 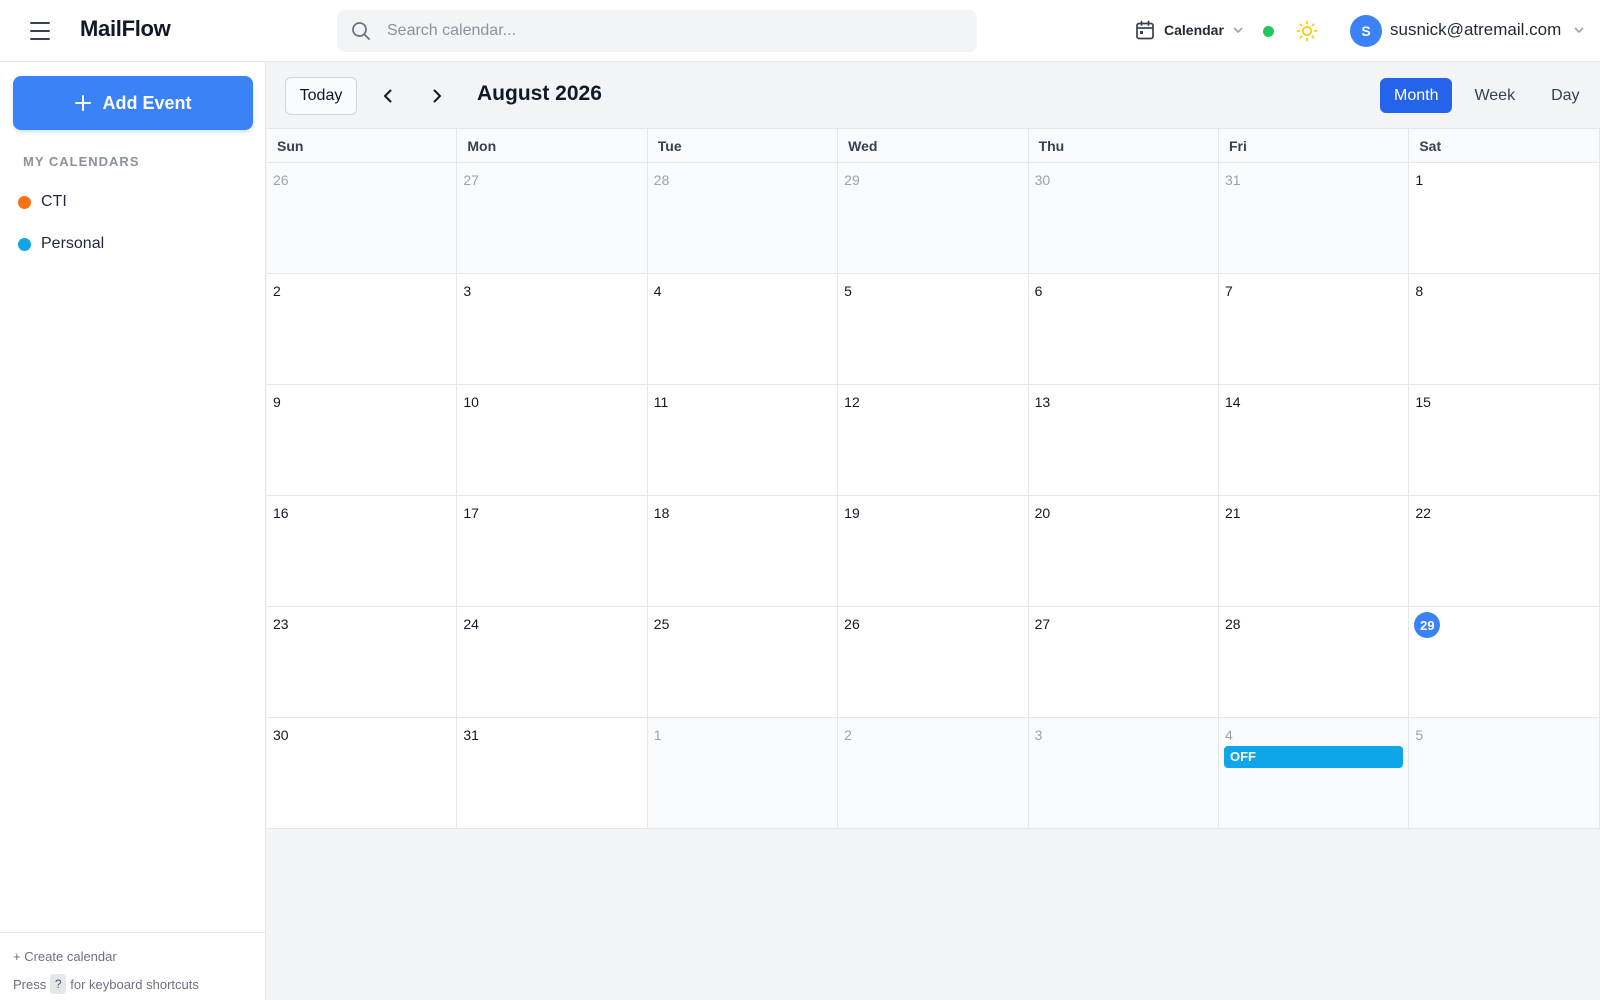 What do you see at coordinates (743, 551) in the screenshot?
I see `day-cell: 18` at bounding box center [743, 551].